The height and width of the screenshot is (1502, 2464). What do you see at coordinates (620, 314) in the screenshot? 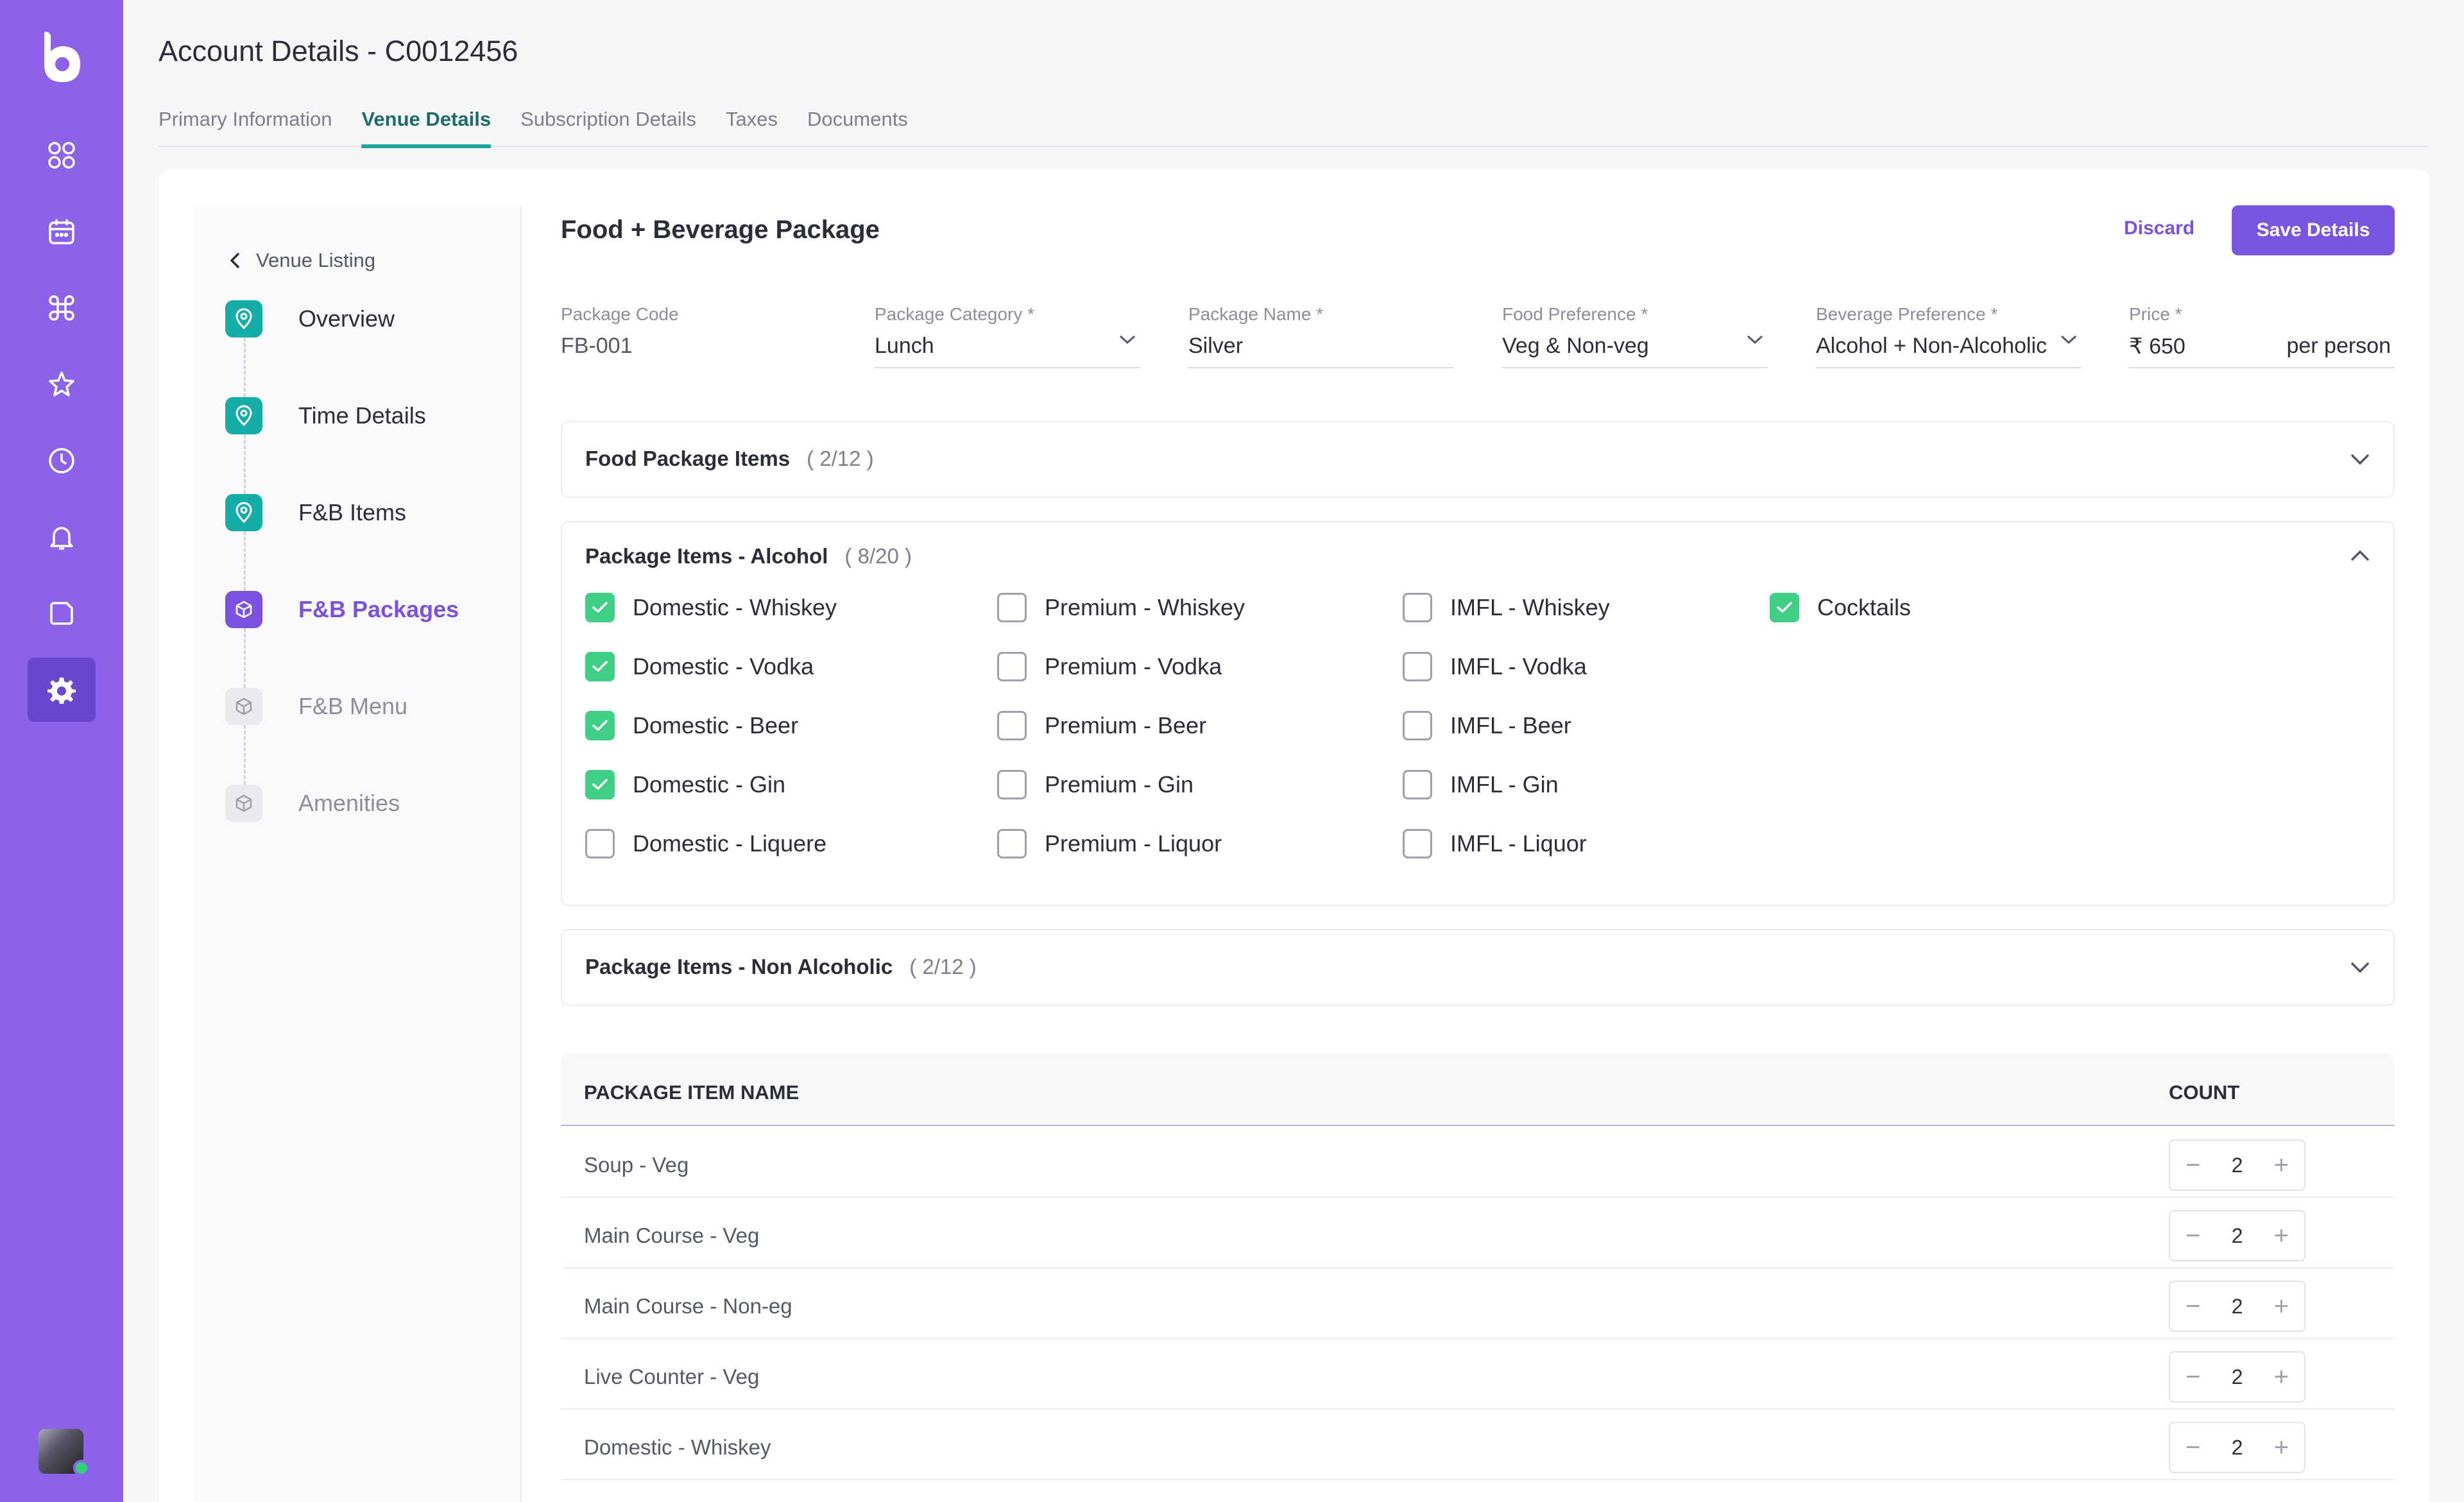
I see `field-label: Package Code` at bounding box center [620, 314].